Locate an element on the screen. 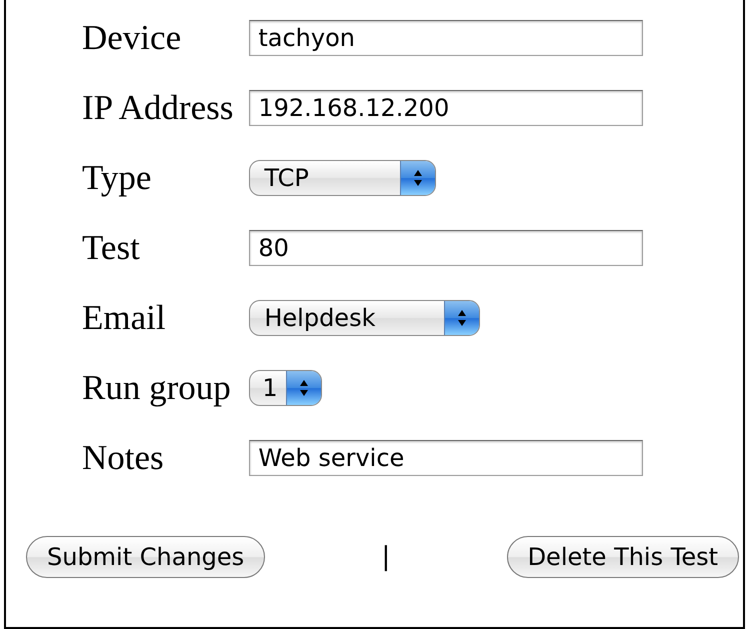  field-label: Notes is located at coordinates (123, 458).